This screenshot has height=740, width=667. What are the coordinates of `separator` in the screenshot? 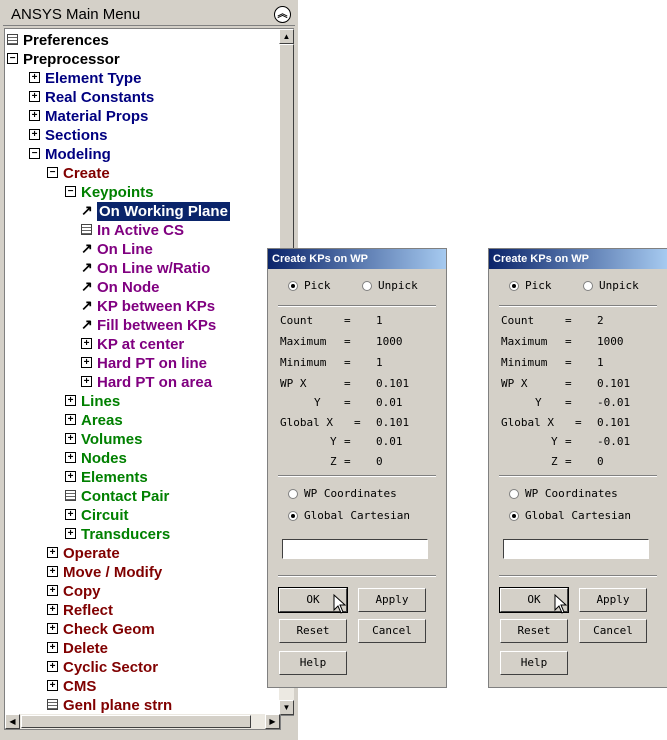 It's located at (578, 476).